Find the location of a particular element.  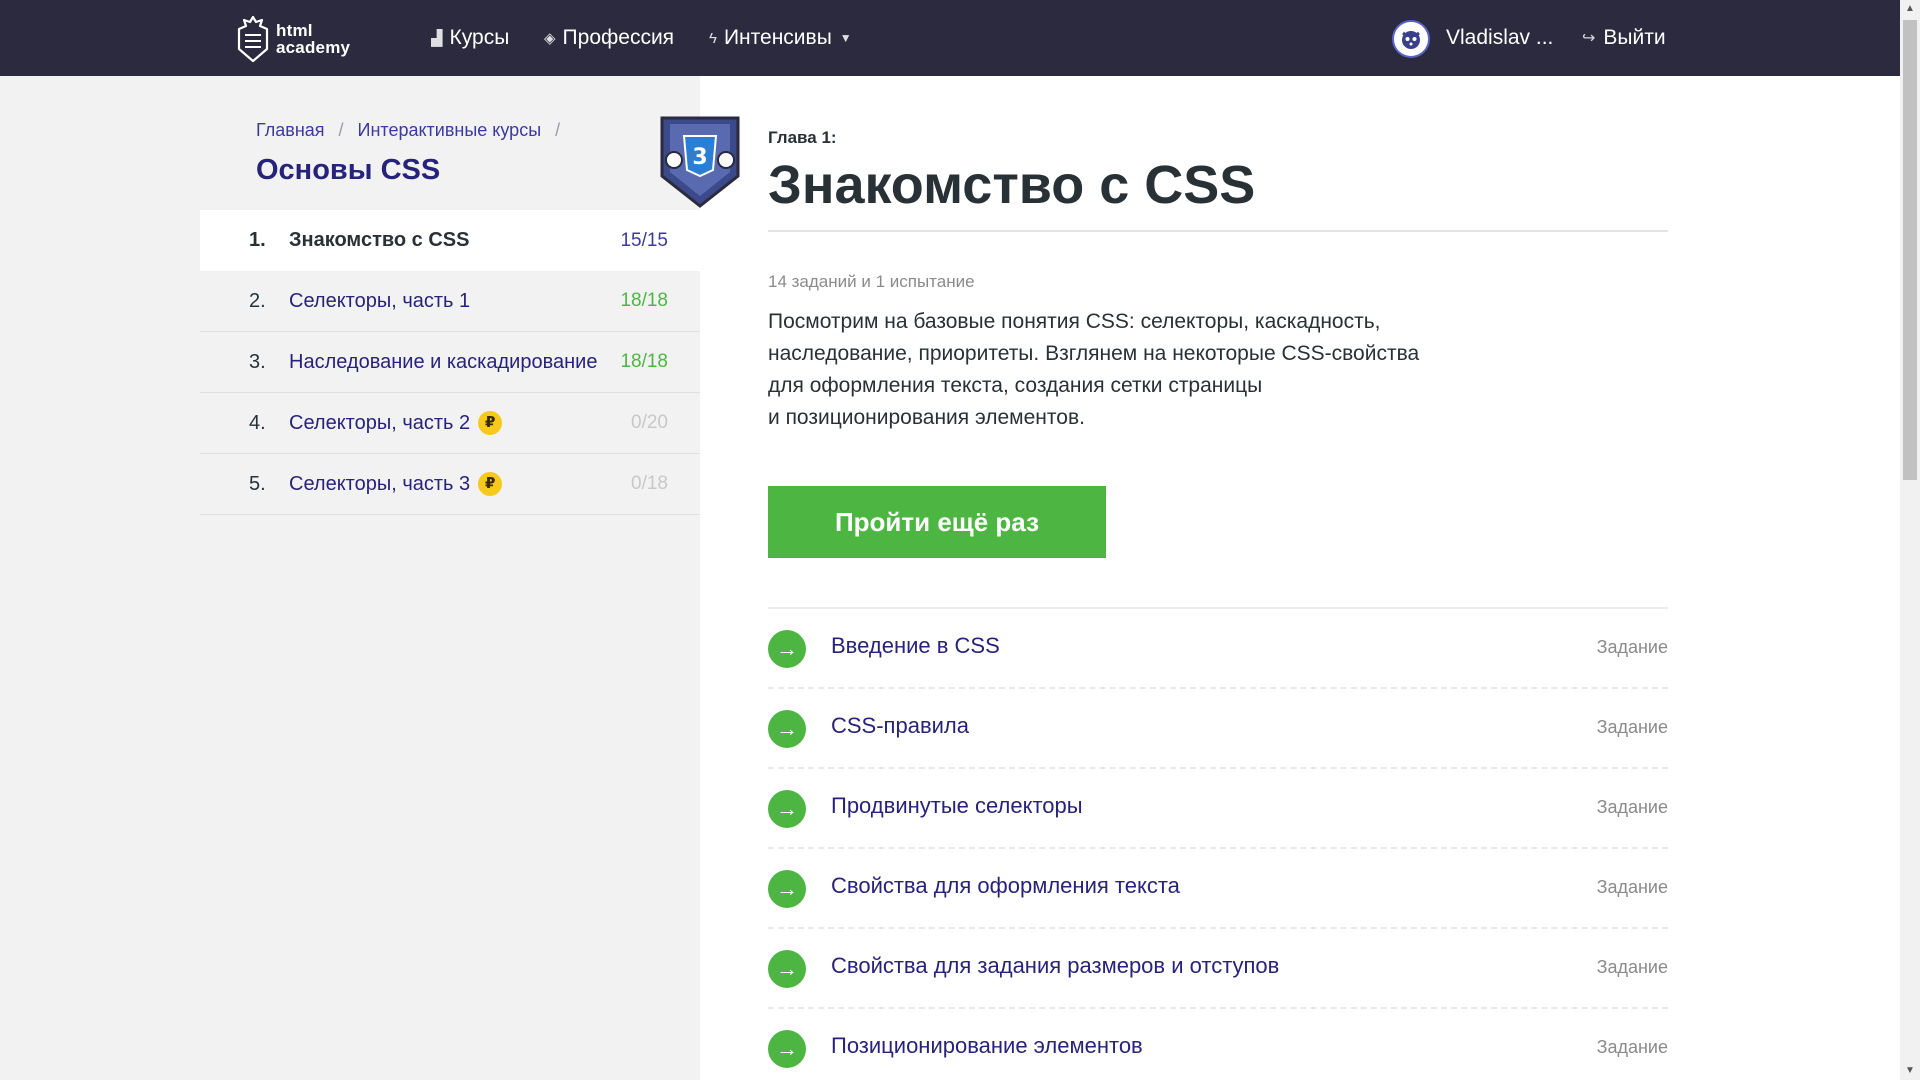

chapter-item: 4. Селекторы, часть 2 ₽ 0/20 is located at coordinates (450, 423).